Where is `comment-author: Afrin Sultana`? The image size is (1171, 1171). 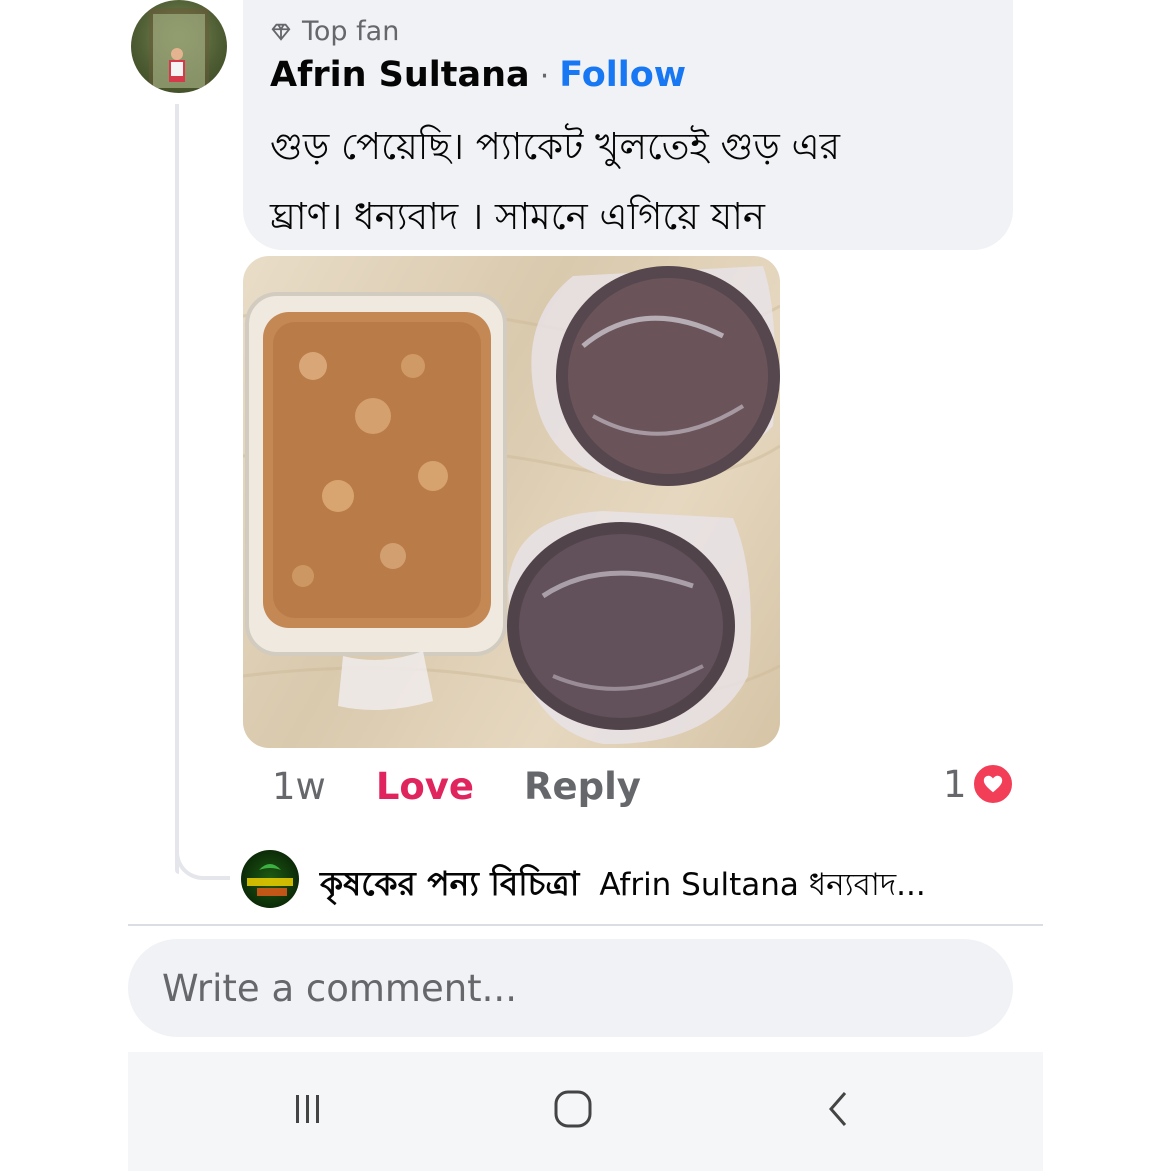 comment-author: Afrin Sultana is located at coordinates (400, 75).